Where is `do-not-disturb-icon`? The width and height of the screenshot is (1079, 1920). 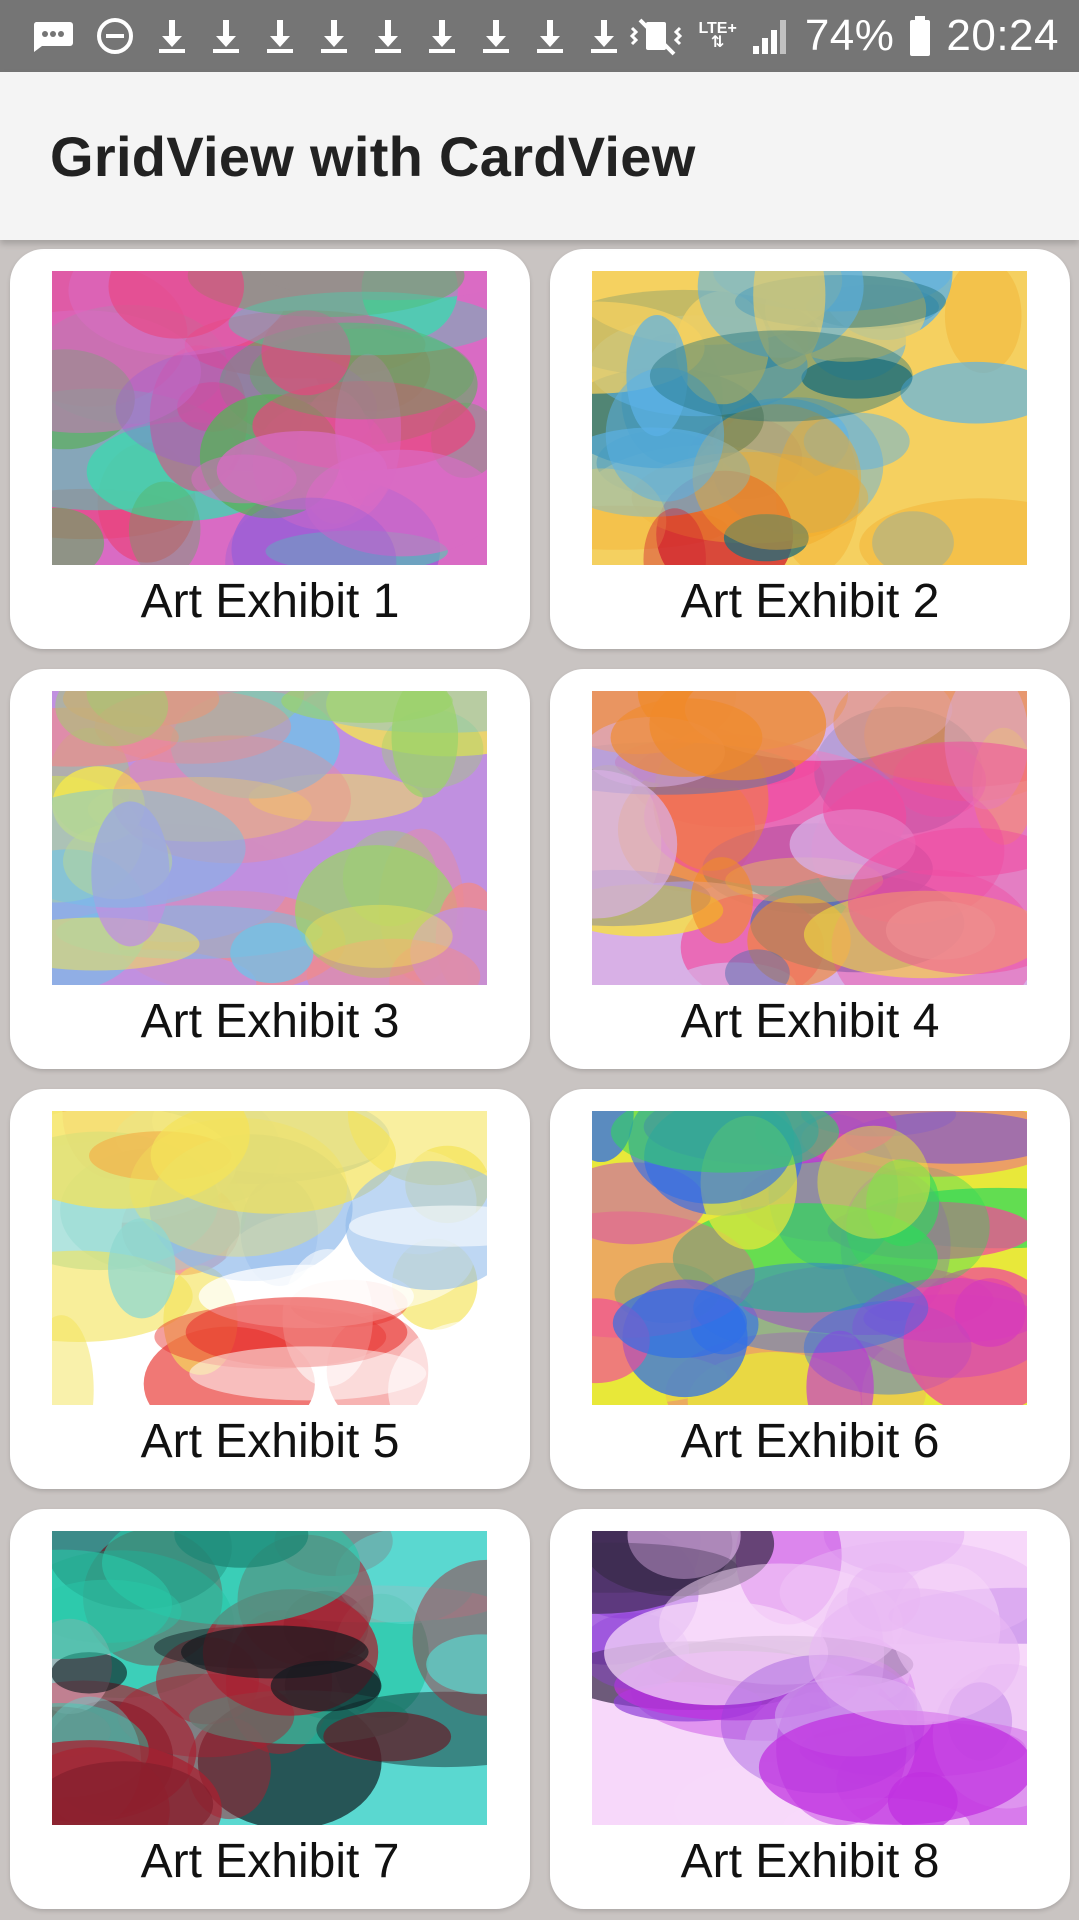
do-not-disturb-icon is located at coordinates (115, 36).